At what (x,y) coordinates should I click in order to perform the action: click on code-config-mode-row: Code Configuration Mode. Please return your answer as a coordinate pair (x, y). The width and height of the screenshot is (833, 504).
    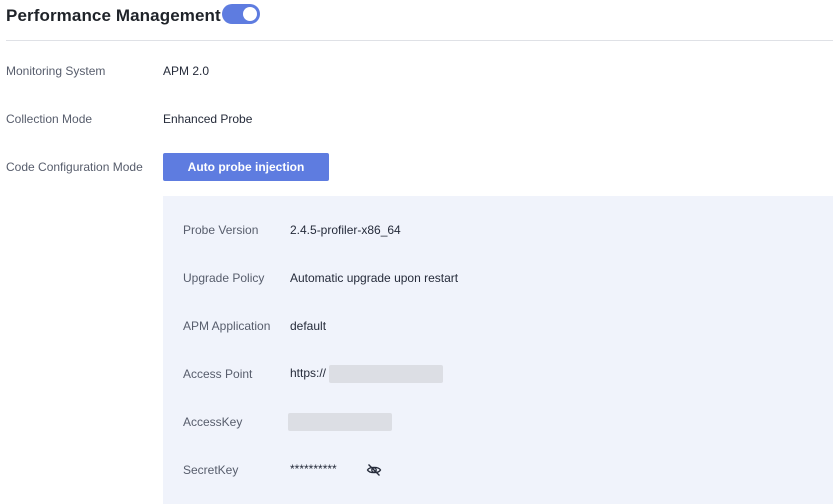
    Looking at the image, I should click on (84, 167).